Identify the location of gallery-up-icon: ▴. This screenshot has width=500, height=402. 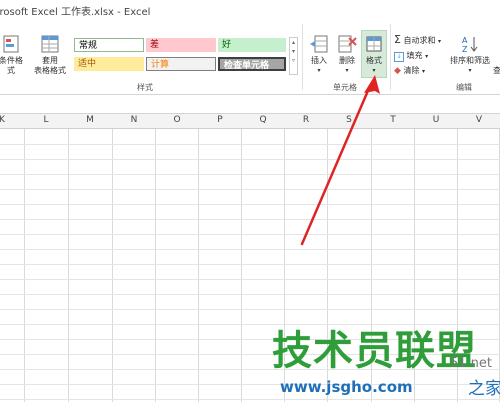
(293, 42).